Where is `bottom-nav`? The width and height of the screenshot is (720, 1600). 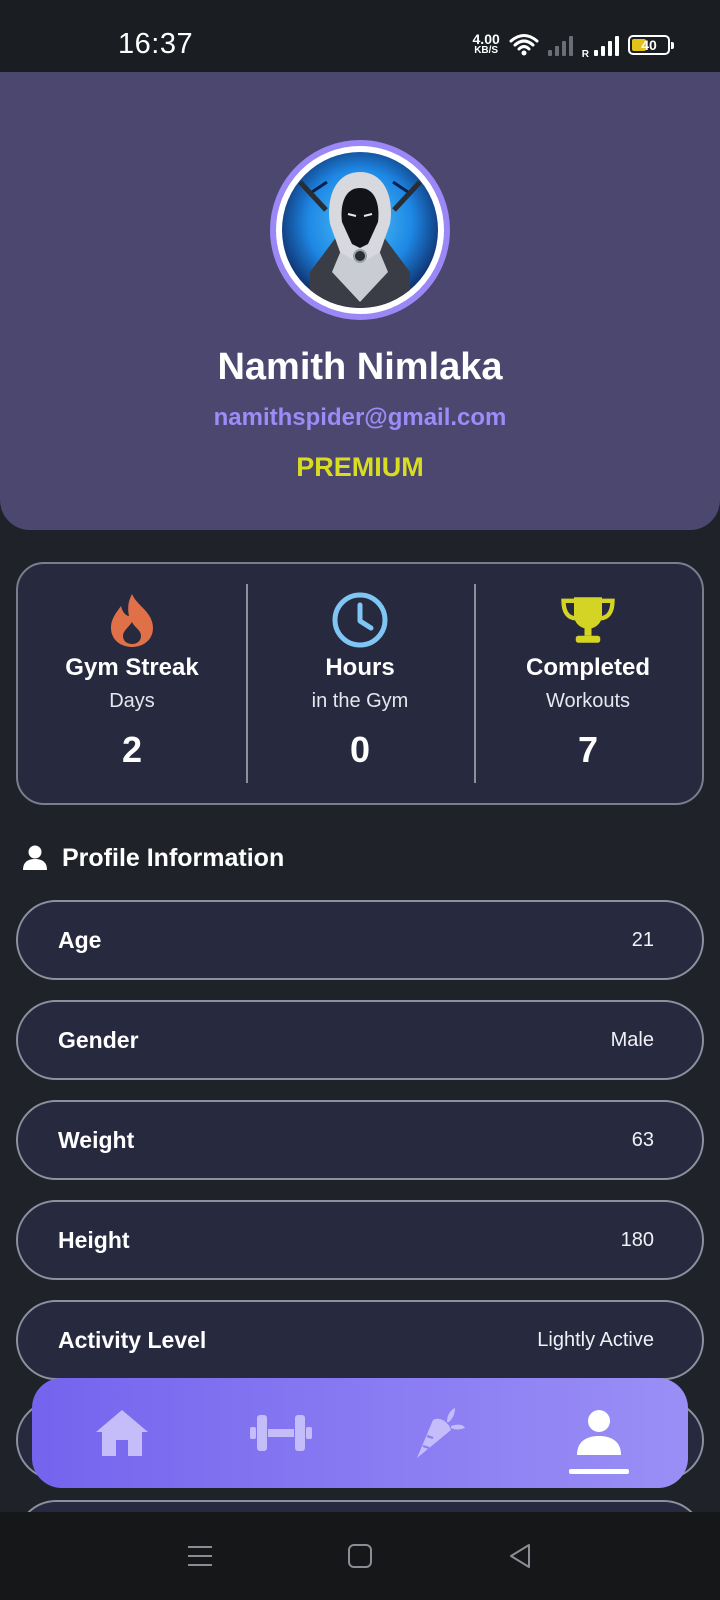 bottom-nav is located at coordinates (360, 1433).